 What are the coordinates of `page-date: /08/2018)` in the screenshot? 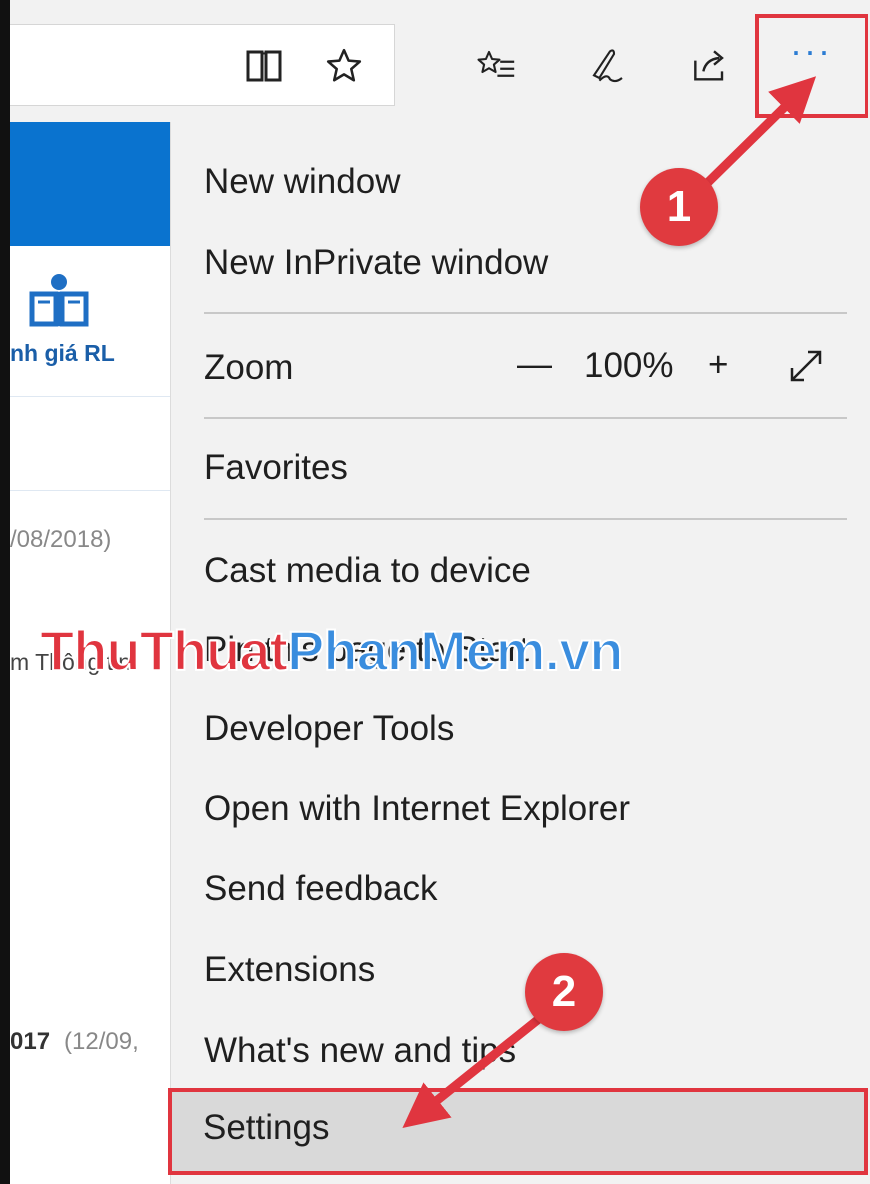 It's located at (61, 539).